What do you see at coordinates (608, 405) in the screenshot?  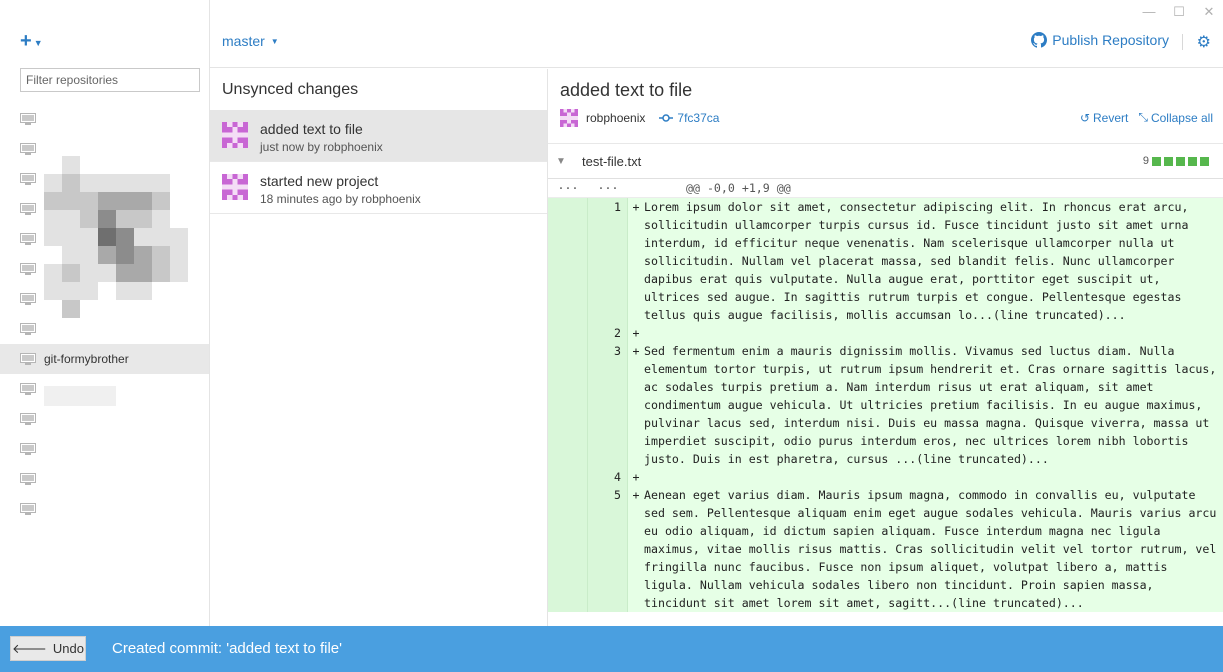 I see `new-line-number: 3` at bounding box center [608, 405].